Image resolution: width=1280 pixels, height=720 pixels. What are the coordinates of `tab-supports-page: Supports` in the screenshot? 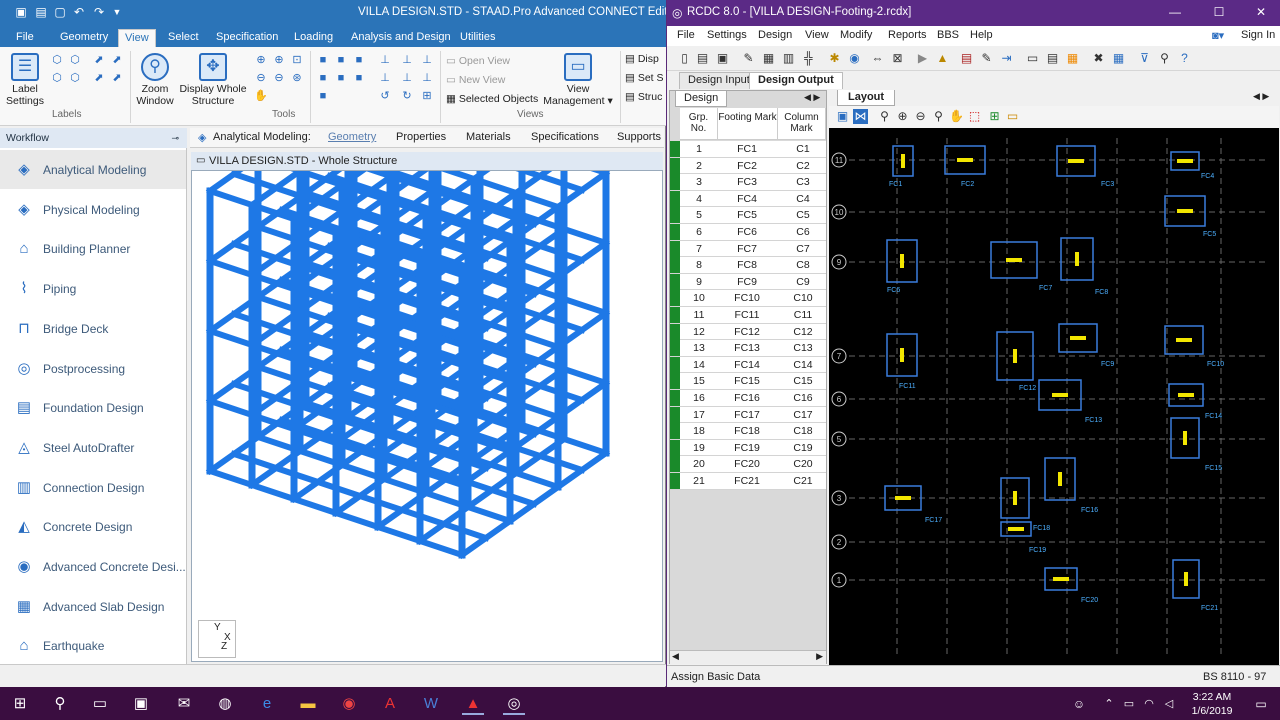 It's located at (639, 137).